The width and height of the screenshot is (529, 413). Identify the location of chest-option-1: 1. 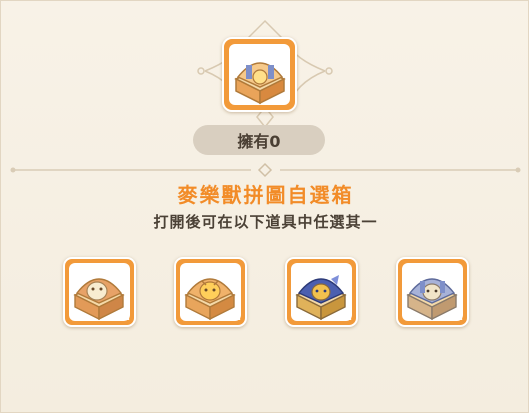
(99, 292).